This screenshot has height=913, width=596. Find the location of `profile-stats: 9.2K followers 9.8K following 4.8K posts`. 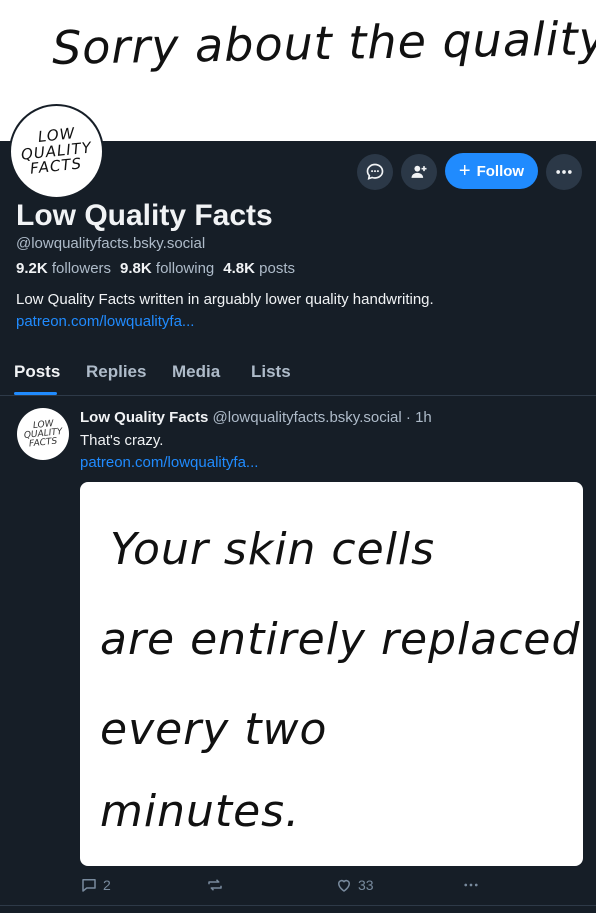

profile-stats: 9.2K followers 9.8K following 4.8K posts is located at coordinates (155, 268).